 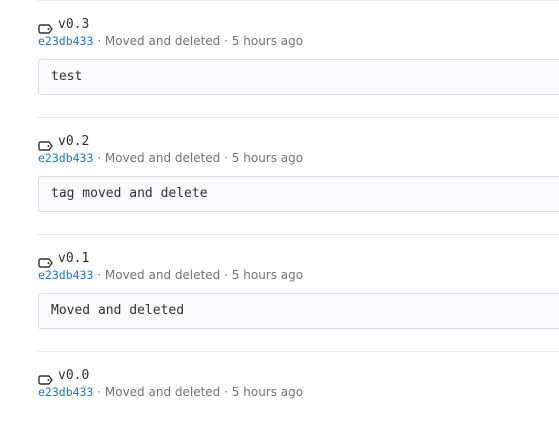 I want to click on tag-title: v0.1, so click(x=63, y=258).